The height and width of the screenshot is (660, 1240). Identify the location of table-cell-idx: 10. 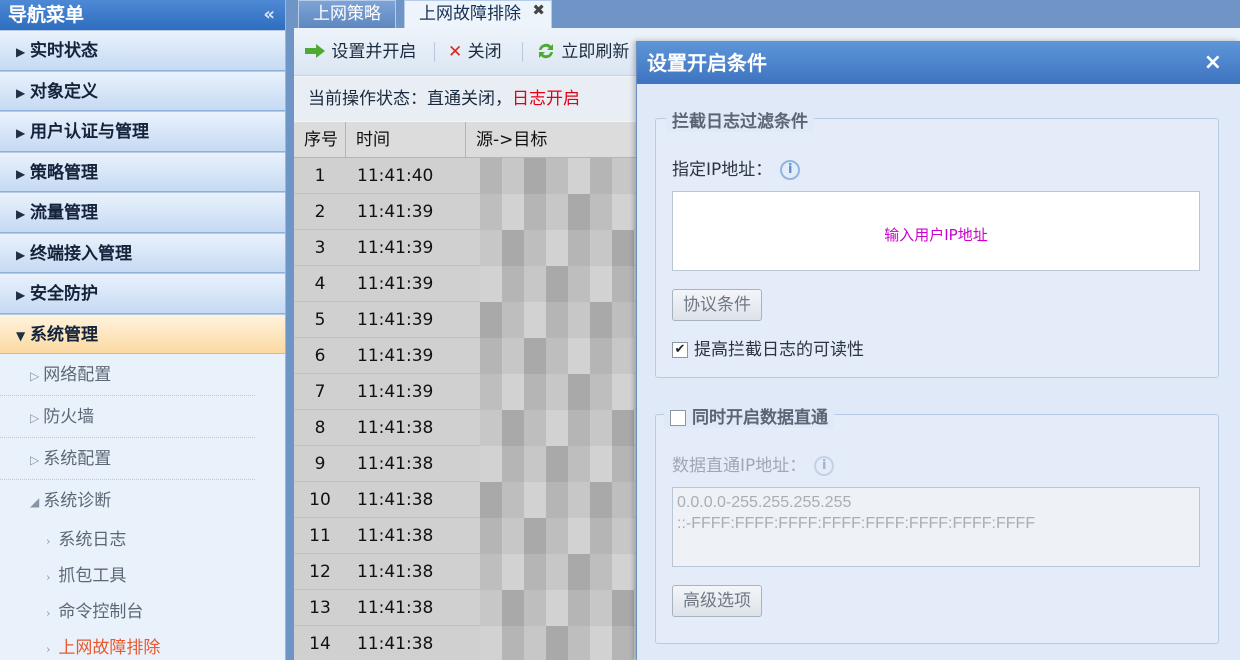
(320, 500).